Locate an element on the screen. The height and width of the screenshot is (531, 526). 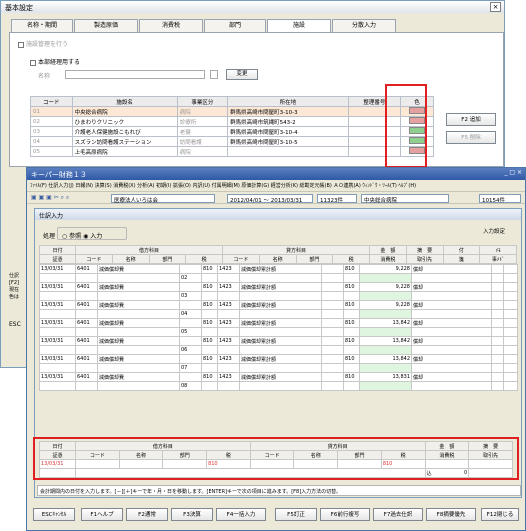
cell-ctax: 810 is located at coordinates (351, 323).